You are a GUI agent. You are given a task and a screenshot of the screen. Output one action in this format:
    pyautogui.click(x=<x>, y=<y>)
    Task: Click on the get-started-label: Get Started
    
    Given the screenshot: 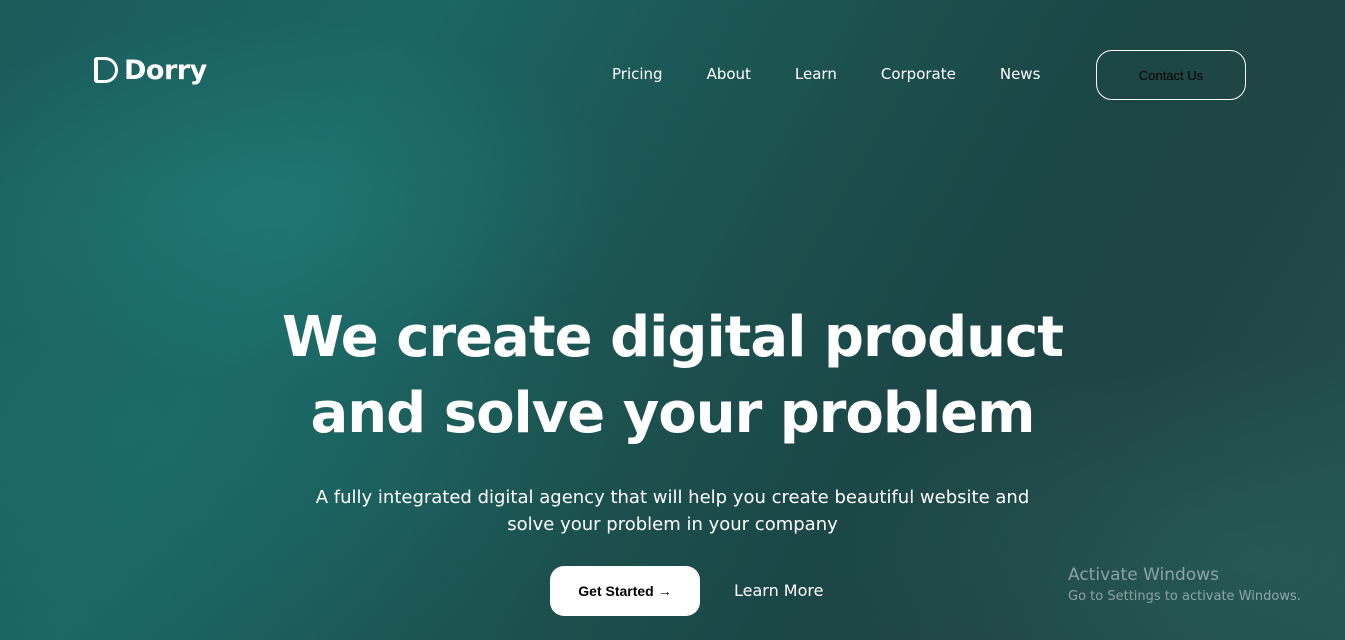 What is the action you would take?
    pyautogui.click(x=616, y=591)
    